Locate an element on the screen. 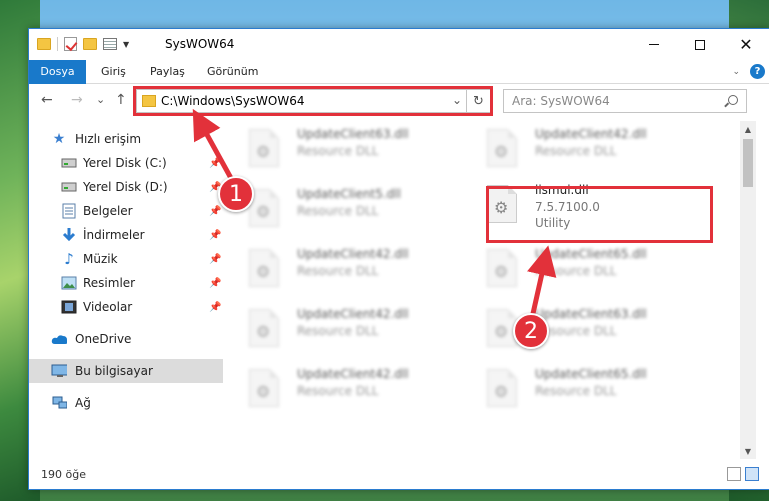 This screenshot has width=769, height=501. sidebar-item-label: İndirmeler is located at coordinates (114, 235).